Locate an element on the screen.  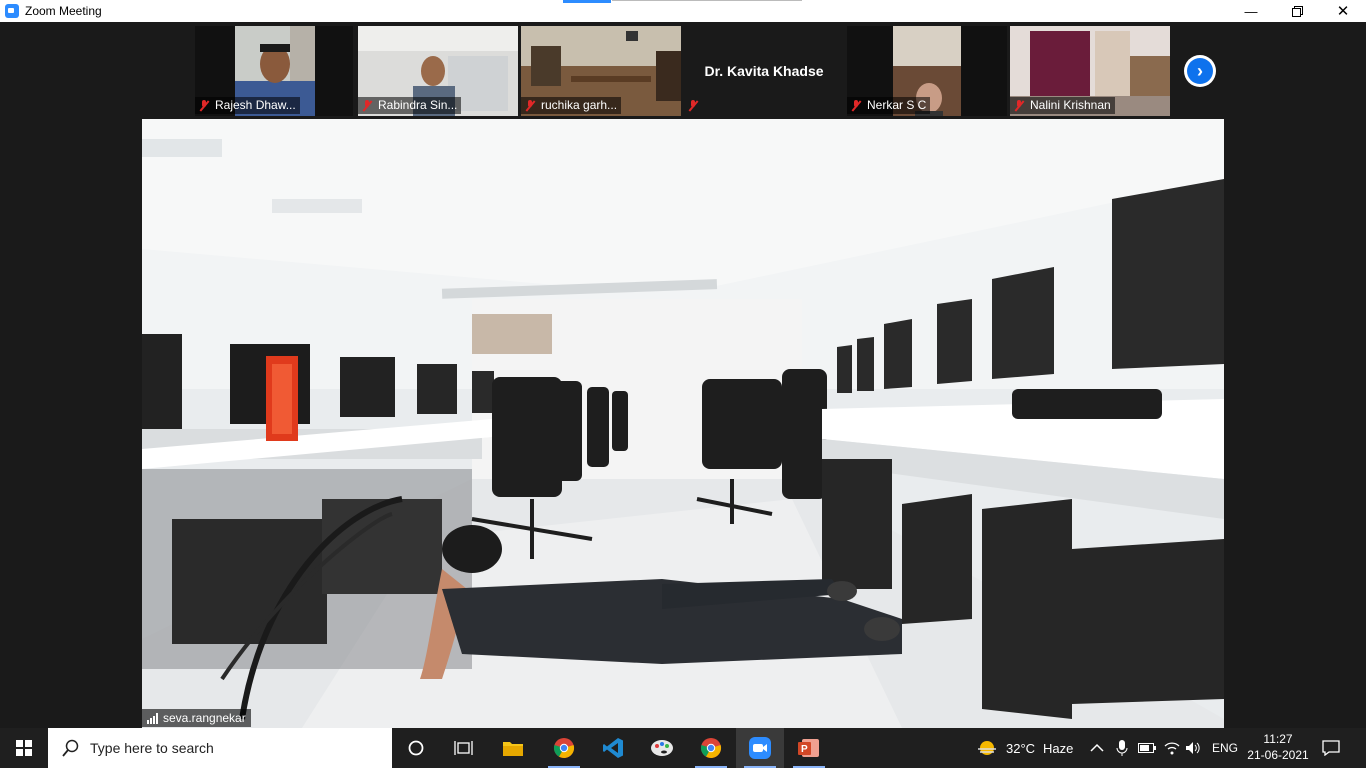
search-placeholder: Type here to search is located at coordinates (152, 748).